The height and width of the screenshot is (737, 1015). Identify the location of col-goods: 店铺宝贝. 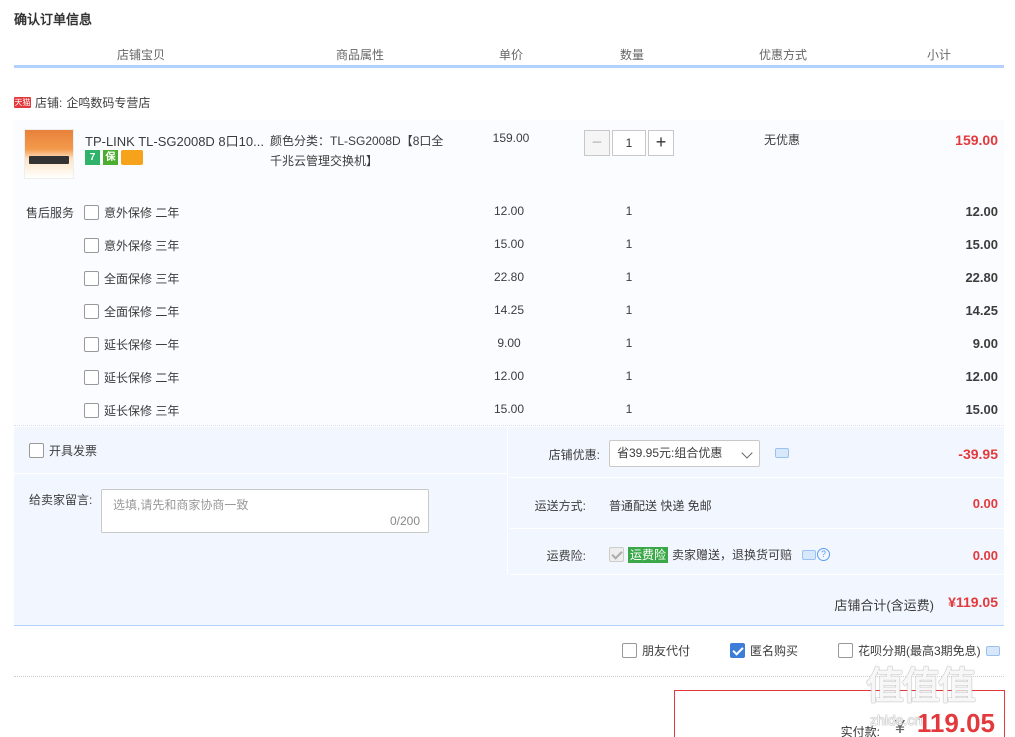
(140, 55).